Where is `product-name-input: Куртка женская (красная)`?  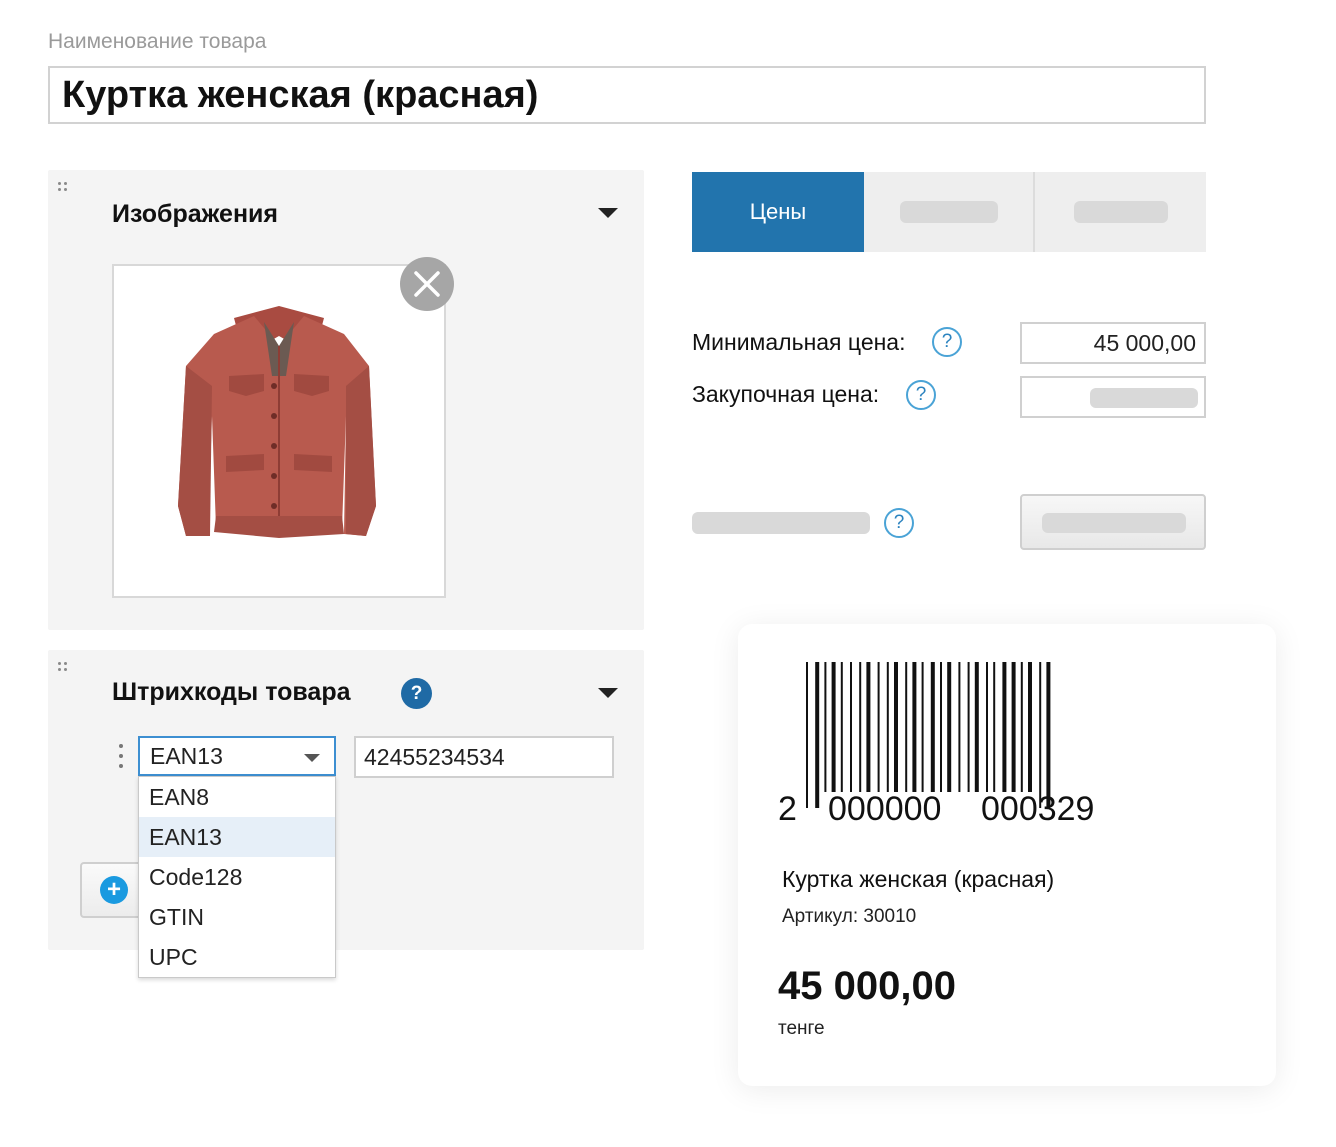 product-name-input: Куртка женская (красная) is located at coordinates (627, 95).